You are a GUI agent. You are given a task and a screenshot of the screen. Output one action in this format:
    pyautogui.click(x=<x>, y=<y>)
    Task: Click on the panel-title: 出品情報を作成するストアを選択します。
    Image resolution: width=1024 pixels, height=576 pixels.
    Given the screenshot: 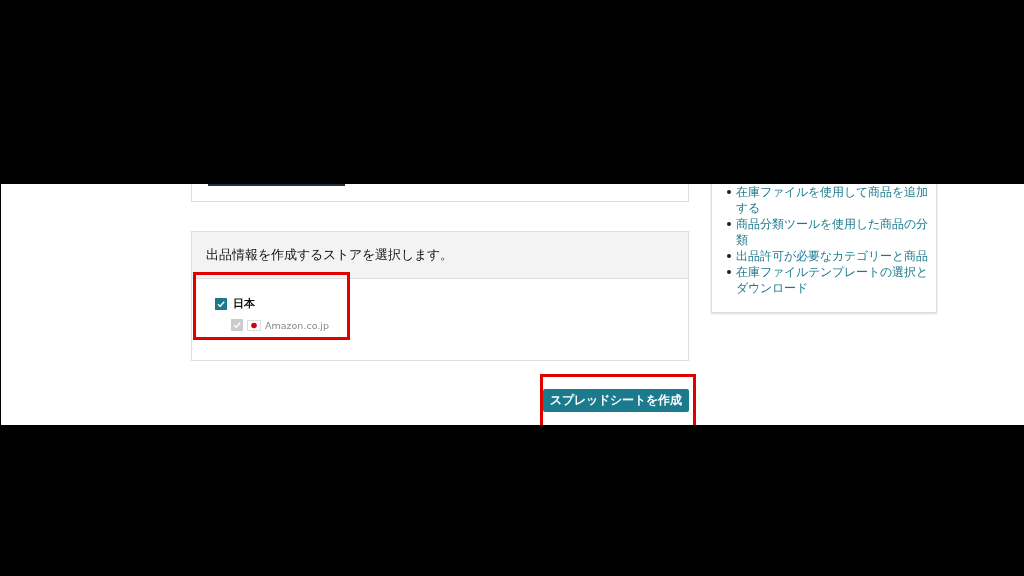 What is the action you would take?
    pyautogui.click(x=329, y=255)
    